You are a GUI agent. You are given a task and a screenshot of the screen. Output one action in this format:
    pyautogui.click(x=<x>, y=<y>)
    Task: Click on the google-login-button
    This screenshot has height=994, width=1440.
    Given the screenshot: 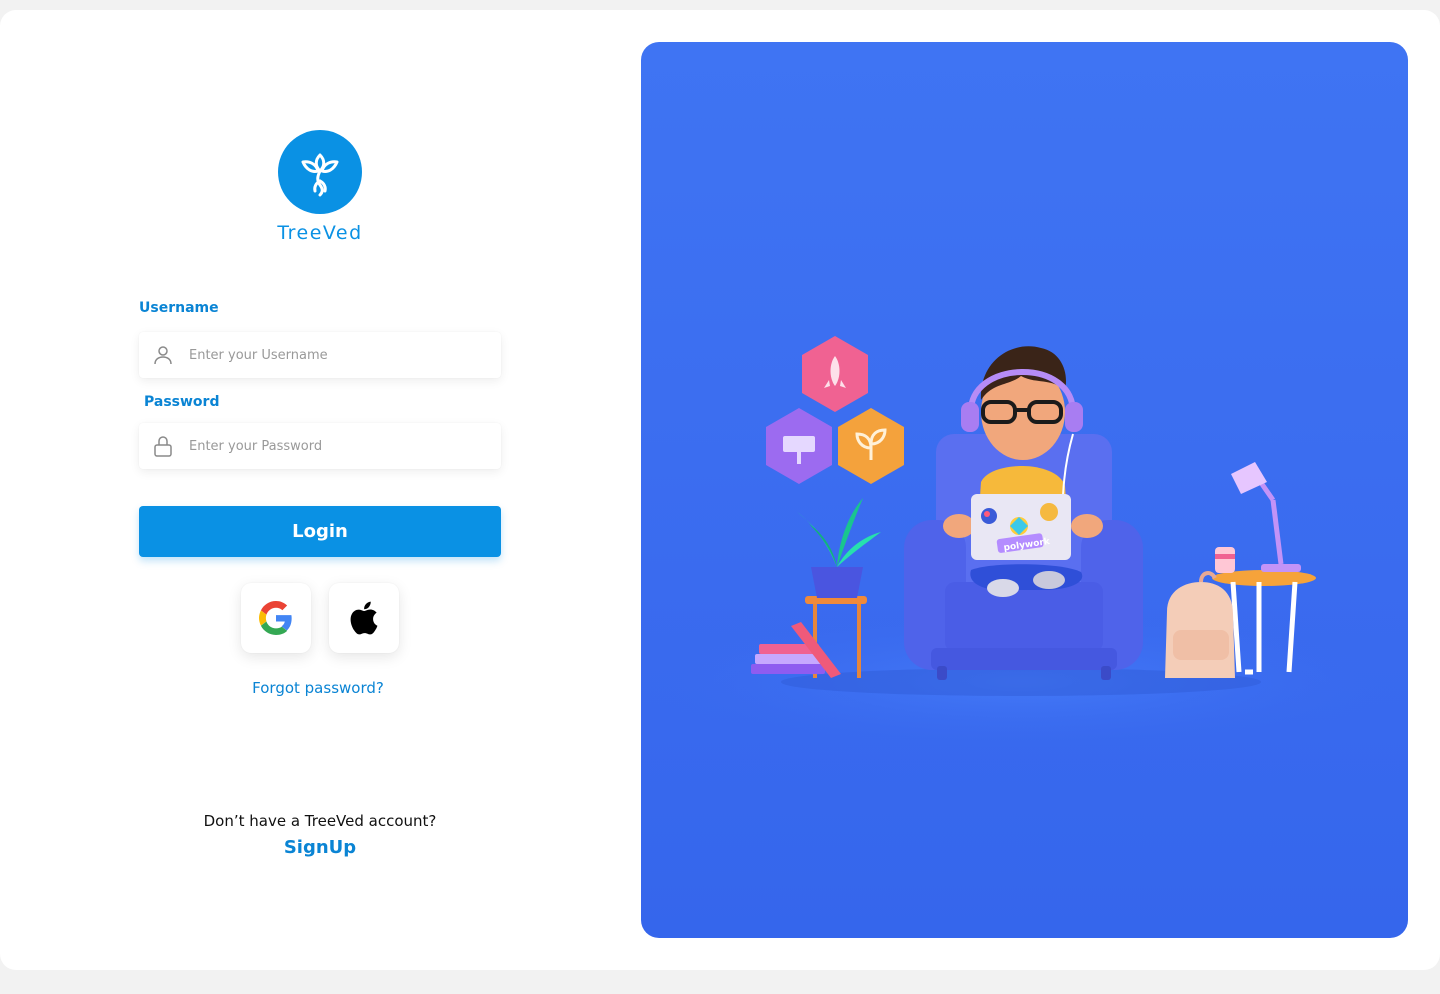 What is the action you would take?
    pyautogui.click(x=276, y=618)
    